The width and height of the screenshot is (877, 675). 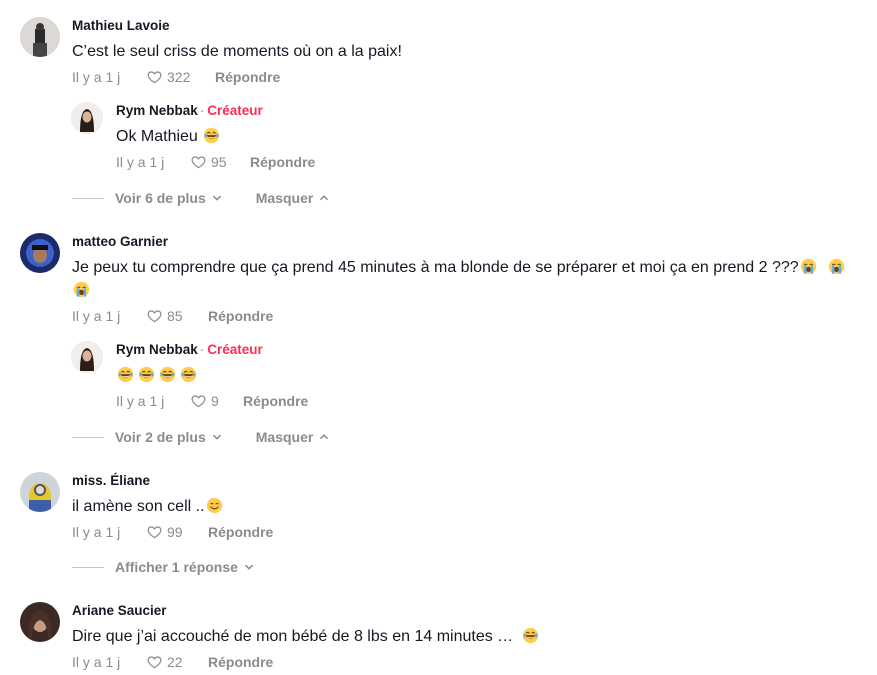 I want to click on comment-author: Mathieu Lavoie, so click(x=121, y=25).